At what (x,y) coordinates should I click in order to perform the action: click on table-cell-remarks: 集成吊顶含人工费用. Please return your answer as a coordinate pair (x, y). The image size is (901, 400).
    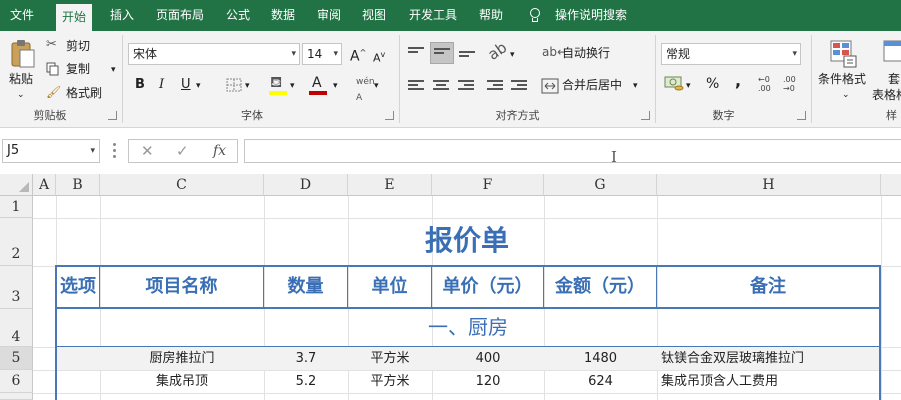
    Looking at the image, I should click on (768, 382).